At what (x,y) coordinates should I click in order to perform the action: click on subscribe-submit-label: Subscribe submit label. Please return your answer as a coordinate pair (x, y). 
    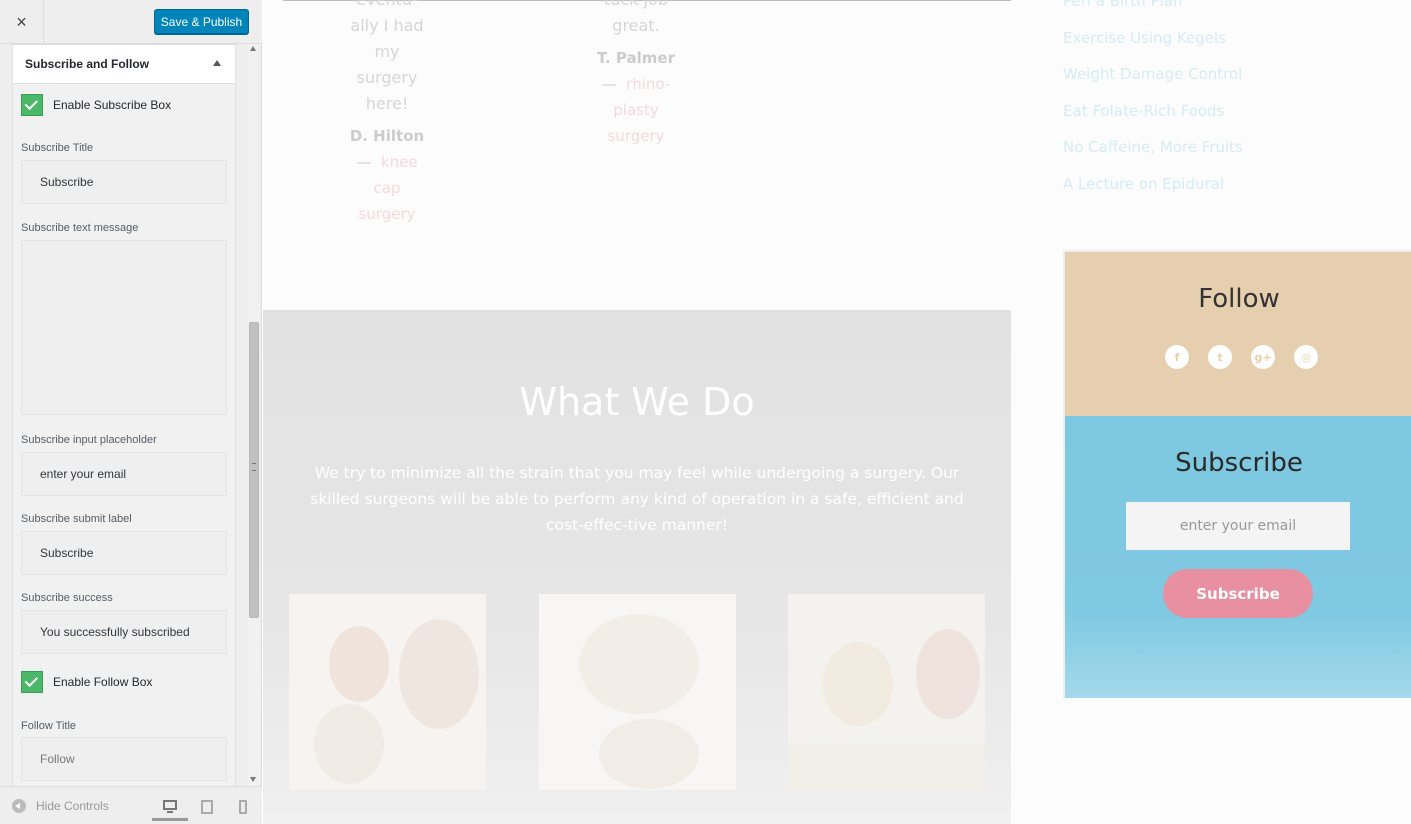
    Looking at the image, I should click on (76, 519).